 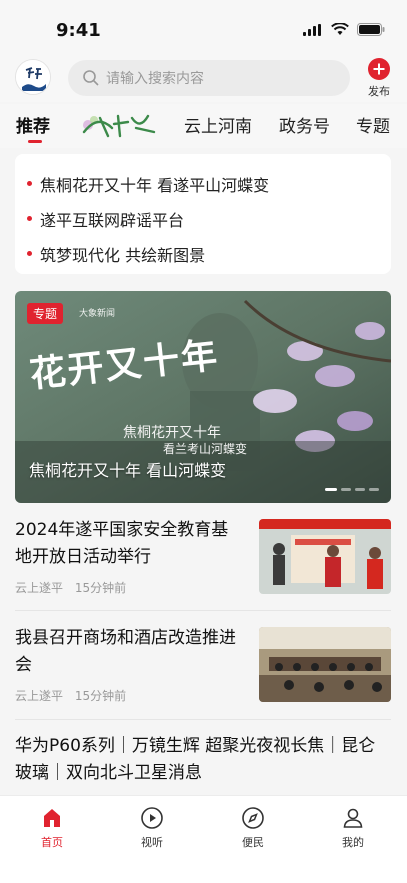 I want to click on headline-item: 遂平互联网辟谣平台, so click(x=203, y=218).